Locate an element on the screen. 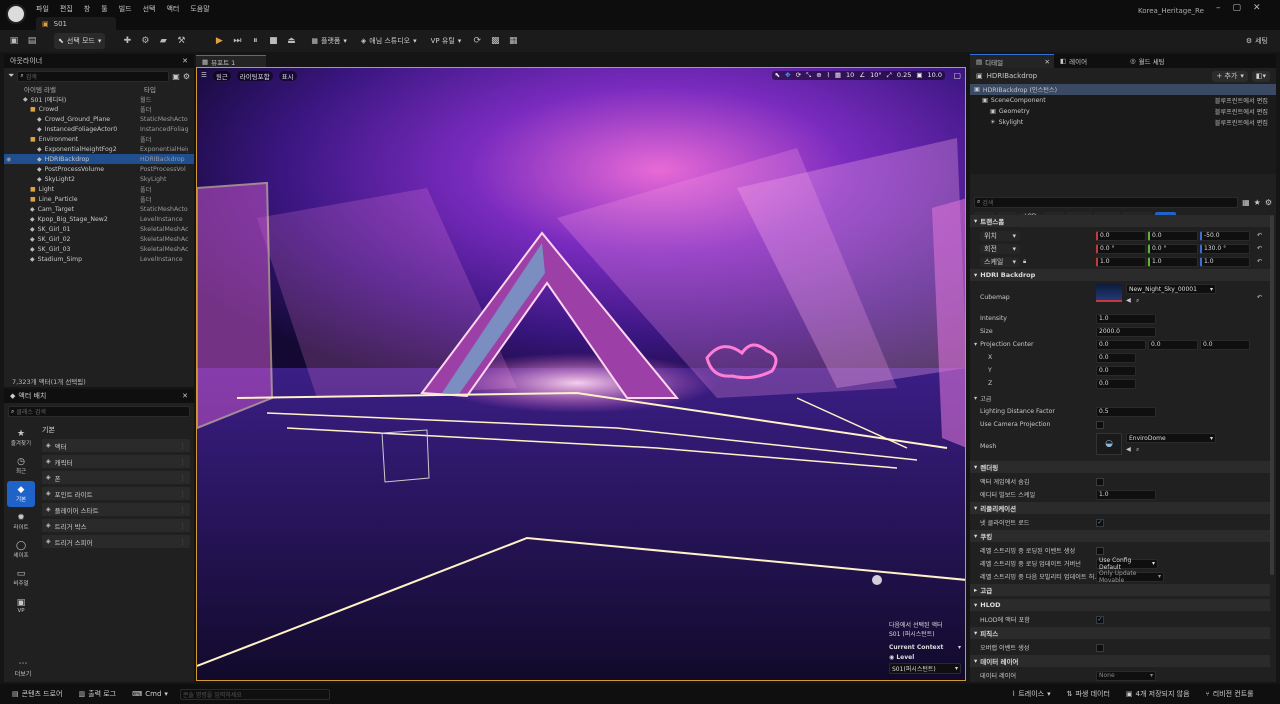 The image size is (1280, 704). cmd-dropdown: ⌨ Cmd ▾ is located at coordinates (150, 694).